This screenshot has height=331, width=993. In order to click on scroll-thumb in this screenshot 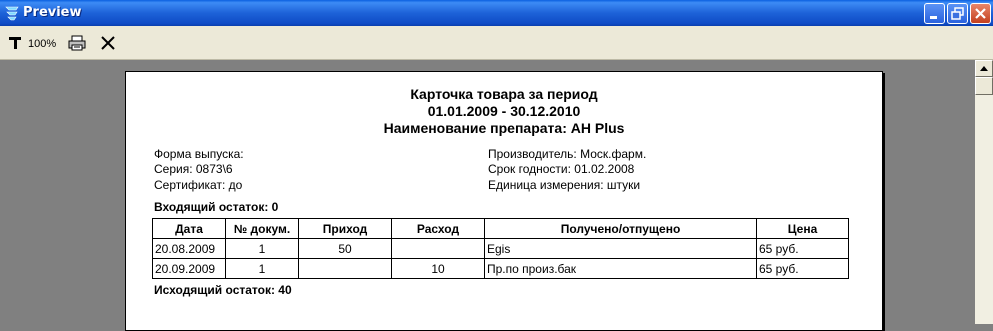, I will do `click(984, 86)`.